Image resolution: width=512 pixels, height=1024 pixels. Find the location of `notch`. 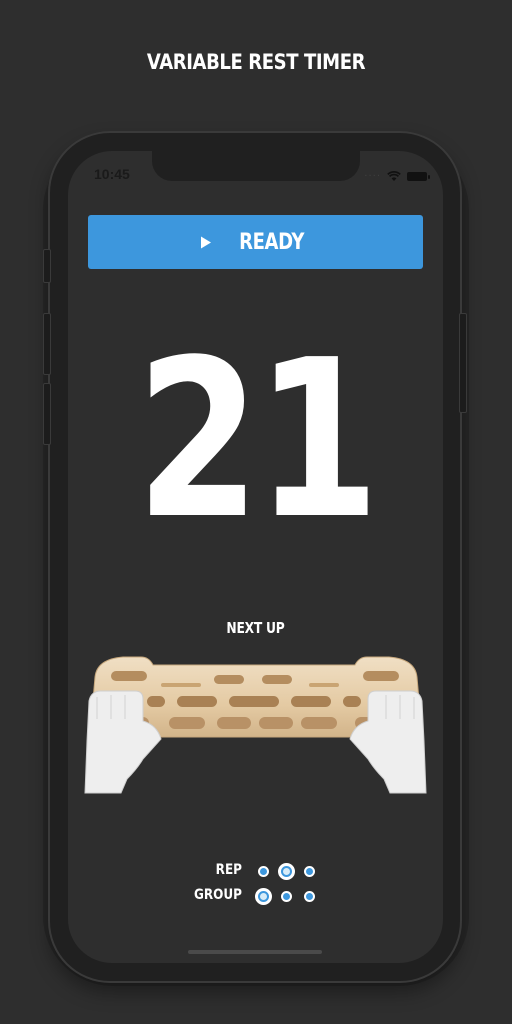

notch is located at coordinates (256, 166).